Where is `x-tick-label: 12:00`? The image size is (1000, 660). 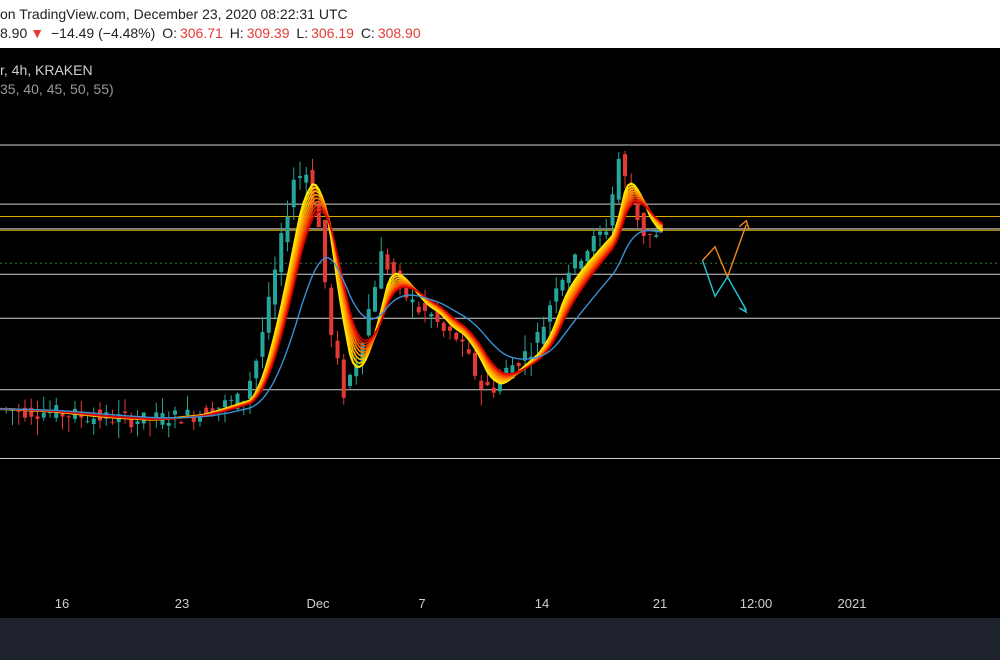
x-tick-label: 12:00 is located at coordinates (756, 603).